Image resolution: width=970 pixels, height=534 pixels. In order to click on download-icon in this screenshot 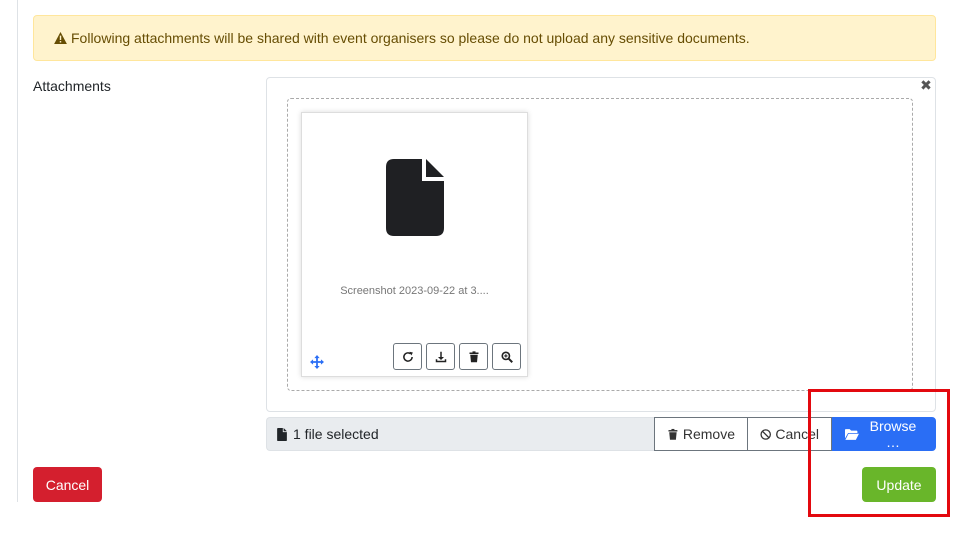, I will do `click(440, 356)`.